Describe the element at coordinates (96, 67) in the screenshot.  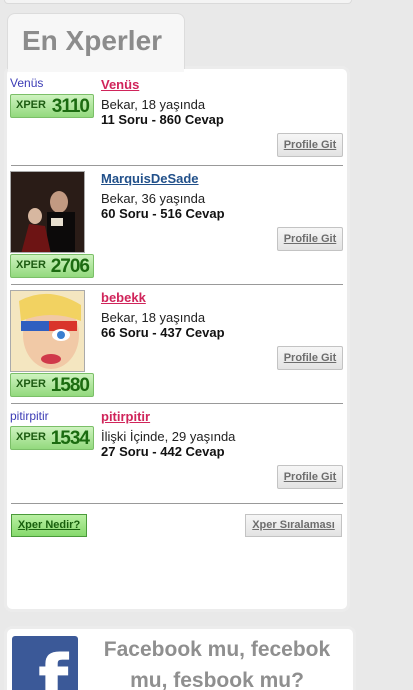
I see `tab-joint` at that location.